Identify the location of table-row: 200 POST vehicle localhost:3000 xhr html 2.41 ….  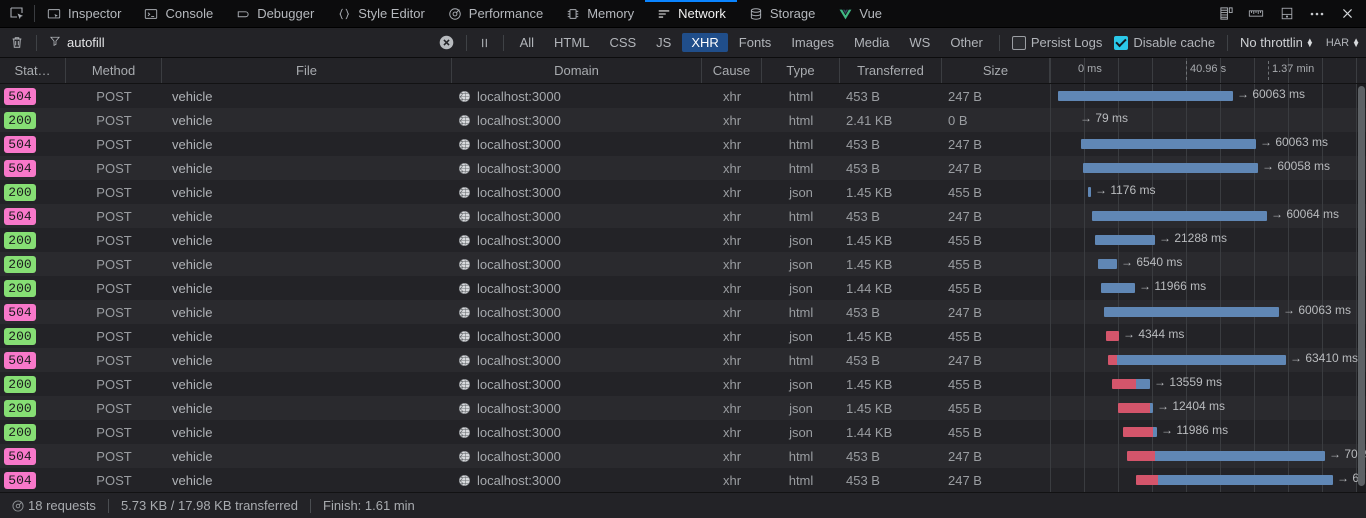
(683, 120).